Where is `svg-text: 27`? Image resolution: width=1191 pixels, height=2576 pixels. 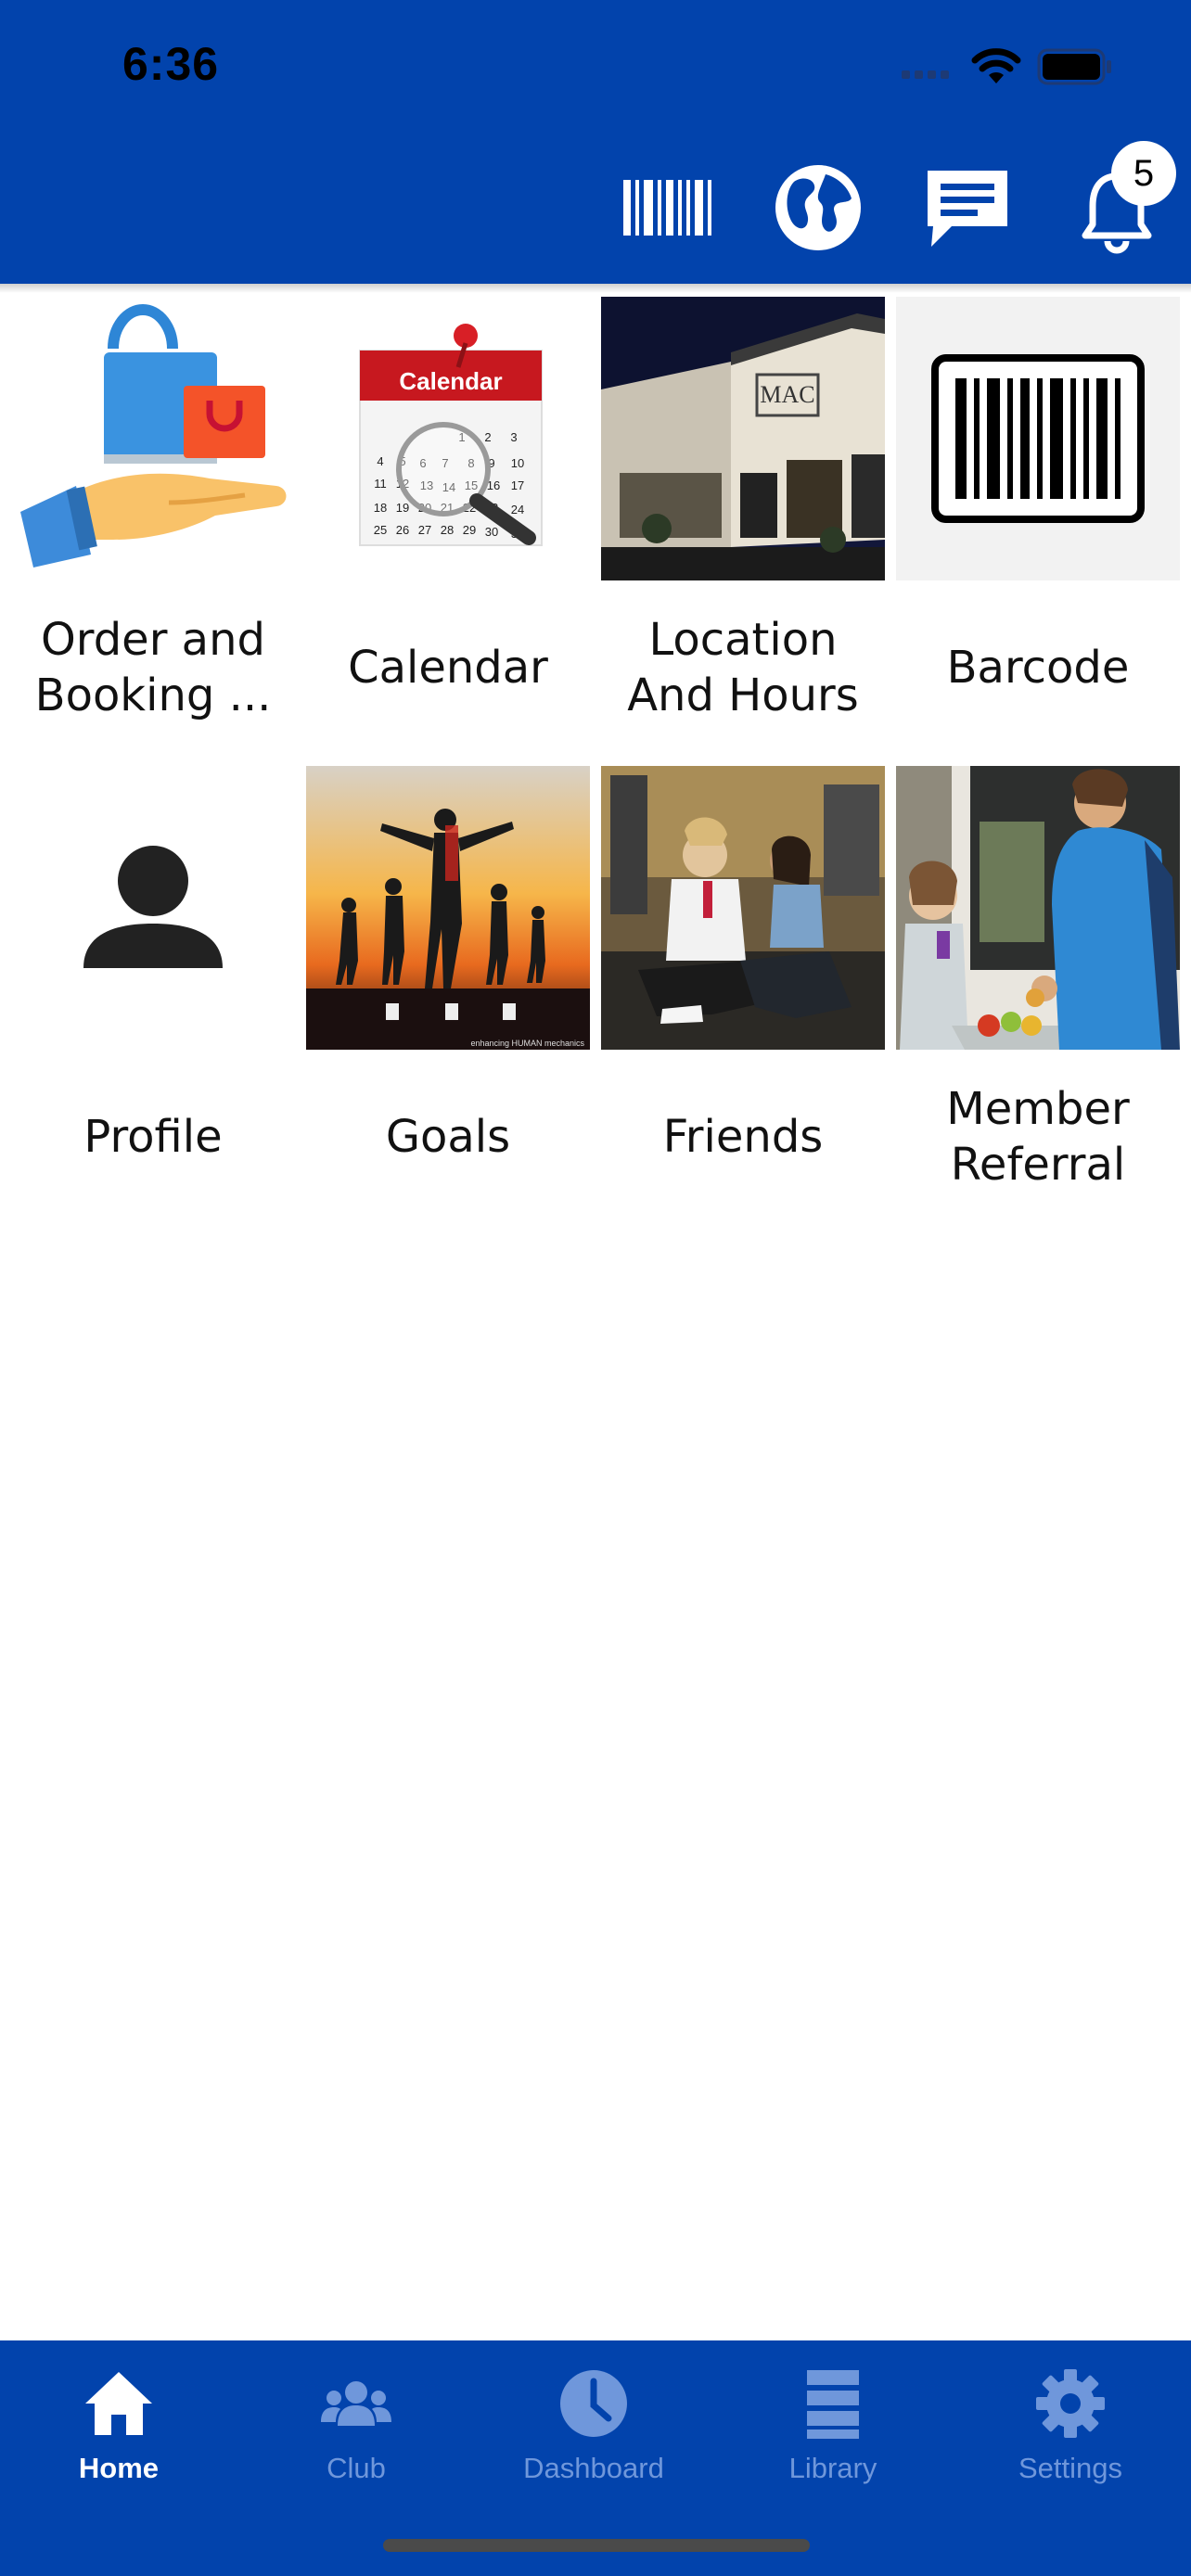 svg-text: 27 is located at coordinates (424, 530).